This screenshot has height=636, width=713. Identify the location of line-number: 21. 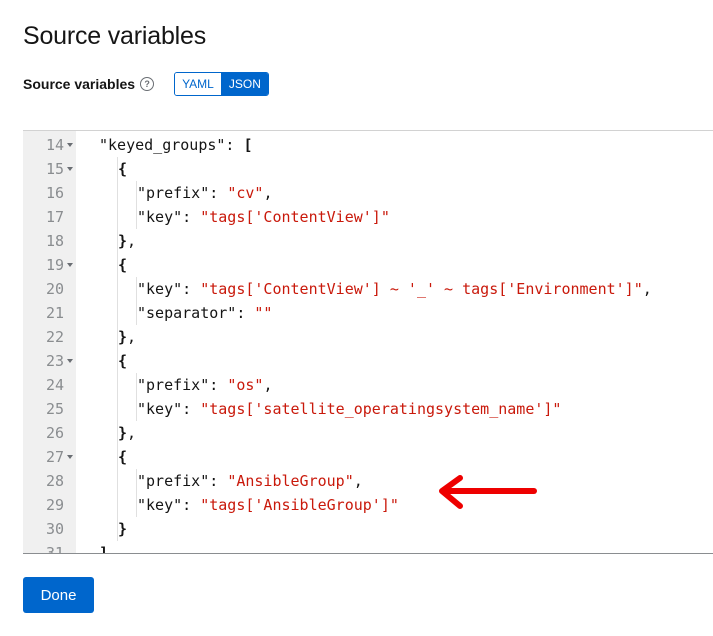
(54, 313).